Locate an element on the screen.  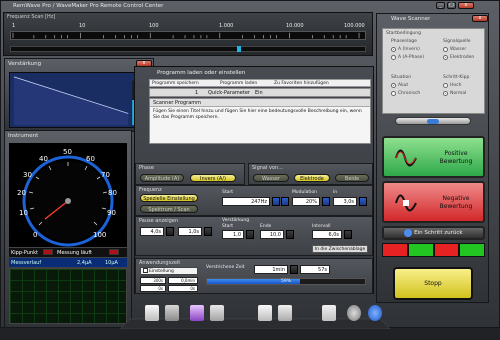
freq-tick-1: 1 is located at coordinates (14, 26).